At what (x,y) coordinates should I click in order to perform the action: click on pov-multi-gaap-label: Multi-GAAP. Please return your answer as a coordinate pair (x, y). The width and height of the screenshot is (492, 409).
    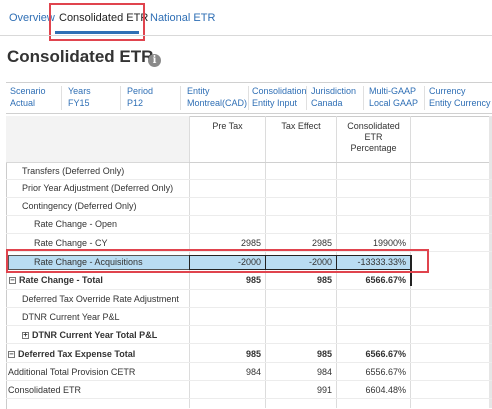
    Looking at the image, I should click on (393, 91).